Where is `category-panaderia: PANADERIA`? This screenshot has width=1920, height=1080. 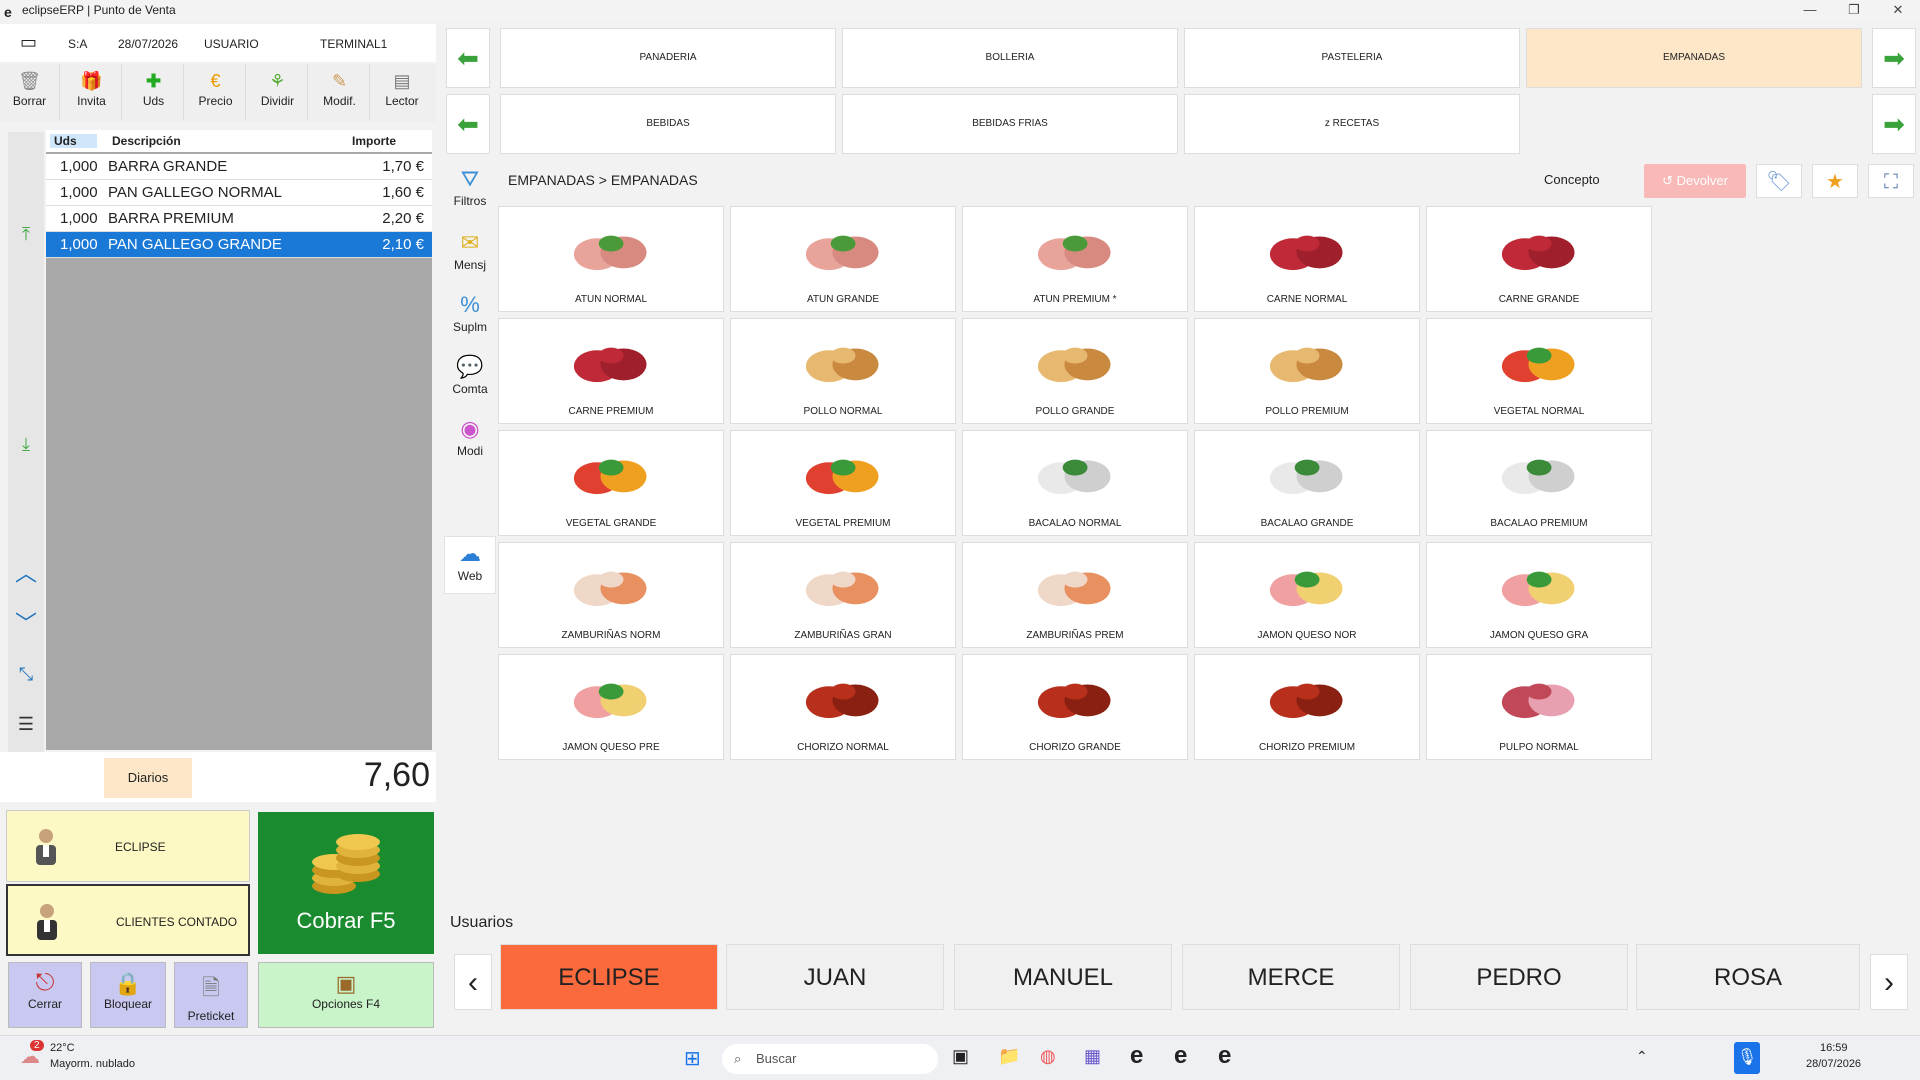 category-panaderia: PANADERIA is located at coordinates (668, 58).